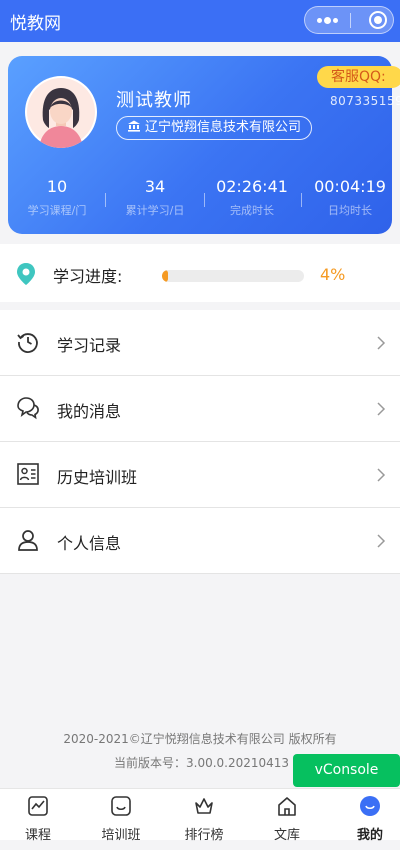 The width and height of the screenshot is (400, 850). I want to click on tab-label: 文库, so click(286, 835).